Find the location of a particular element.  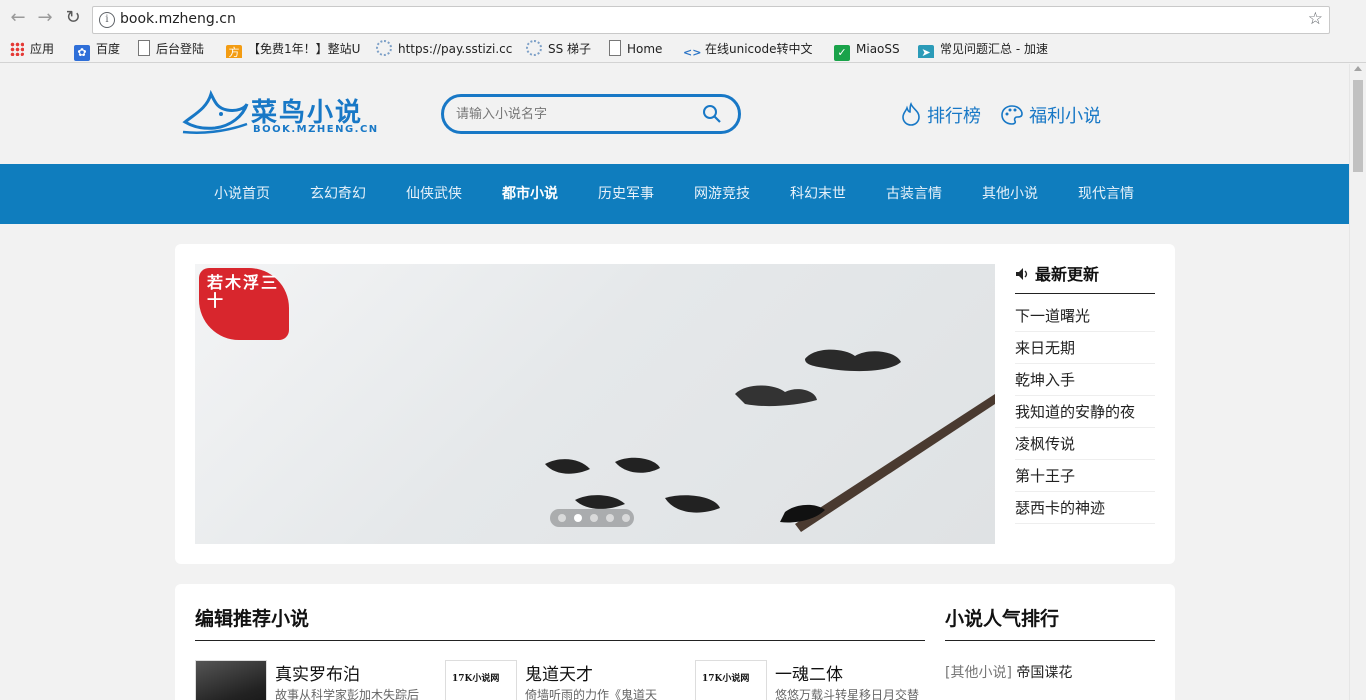

recommend-book: 17K小说网 鬼道天才 倚墙听雨的力作《鬼道天 is located at coordinates (560, 680).